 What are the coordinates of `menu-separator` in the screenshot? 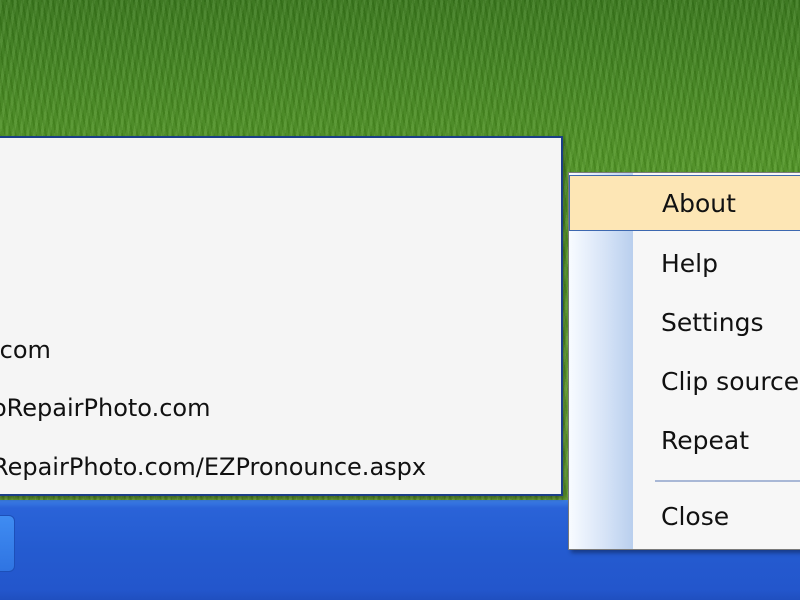 It's located at (727, 481).